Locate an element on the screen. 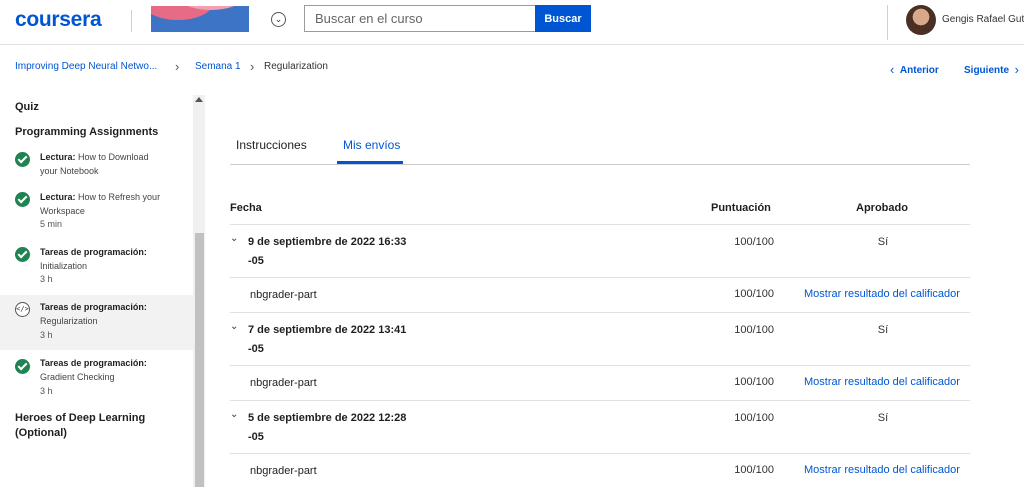  sidebar-item-download-notebook: Lectura: How to Download your Notebook is located at coordinates (96, 167).